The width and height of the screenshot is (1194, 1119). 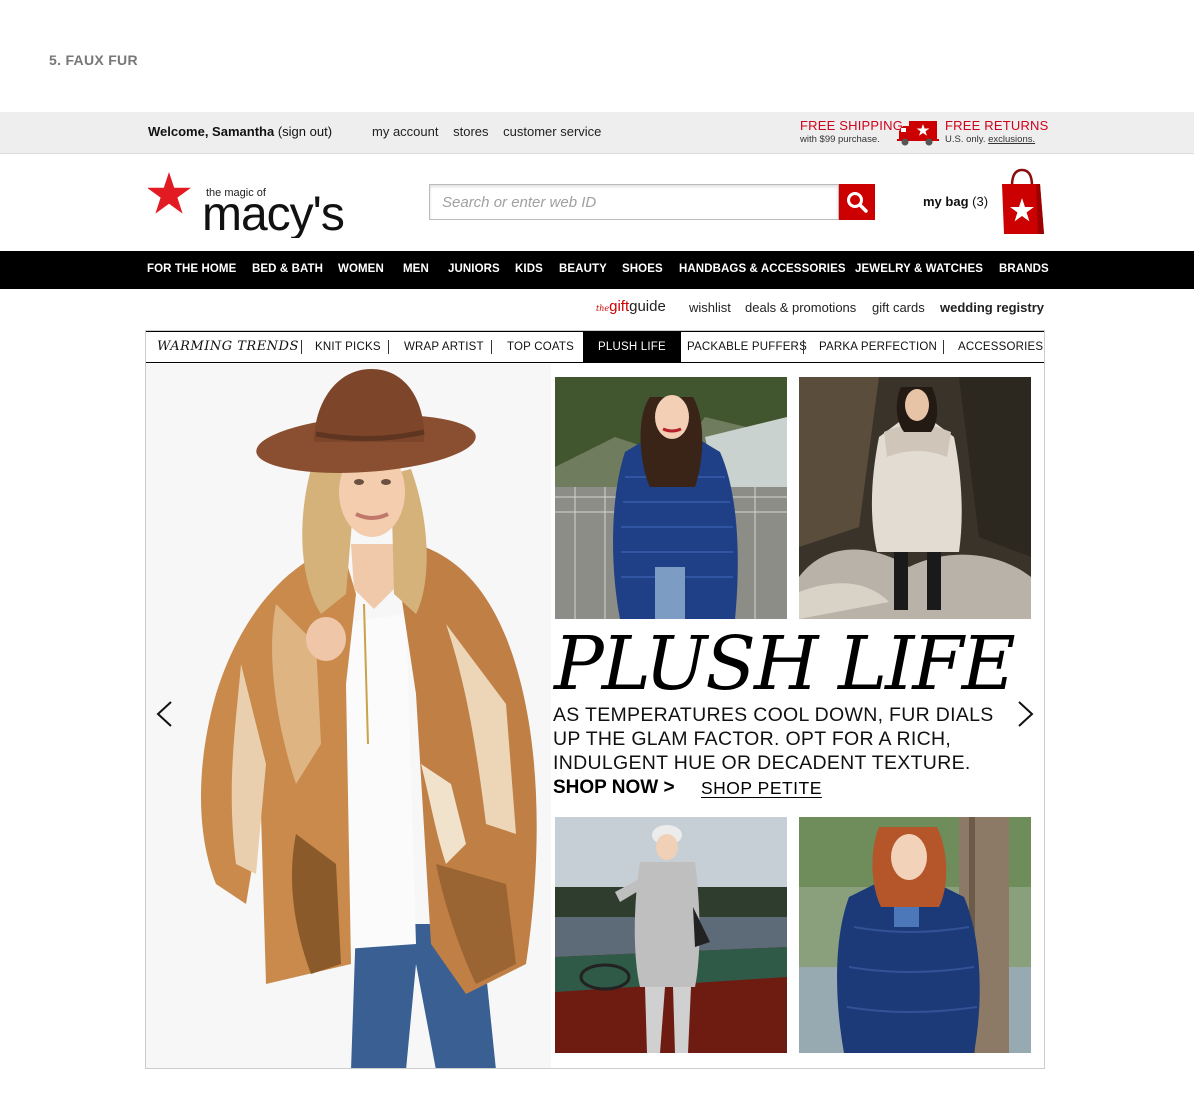 What do you see at coordinates (614, 788) in the screenshot?
I see `shop-now-link: SHOP NOW >` at bounding box center [614, 788].